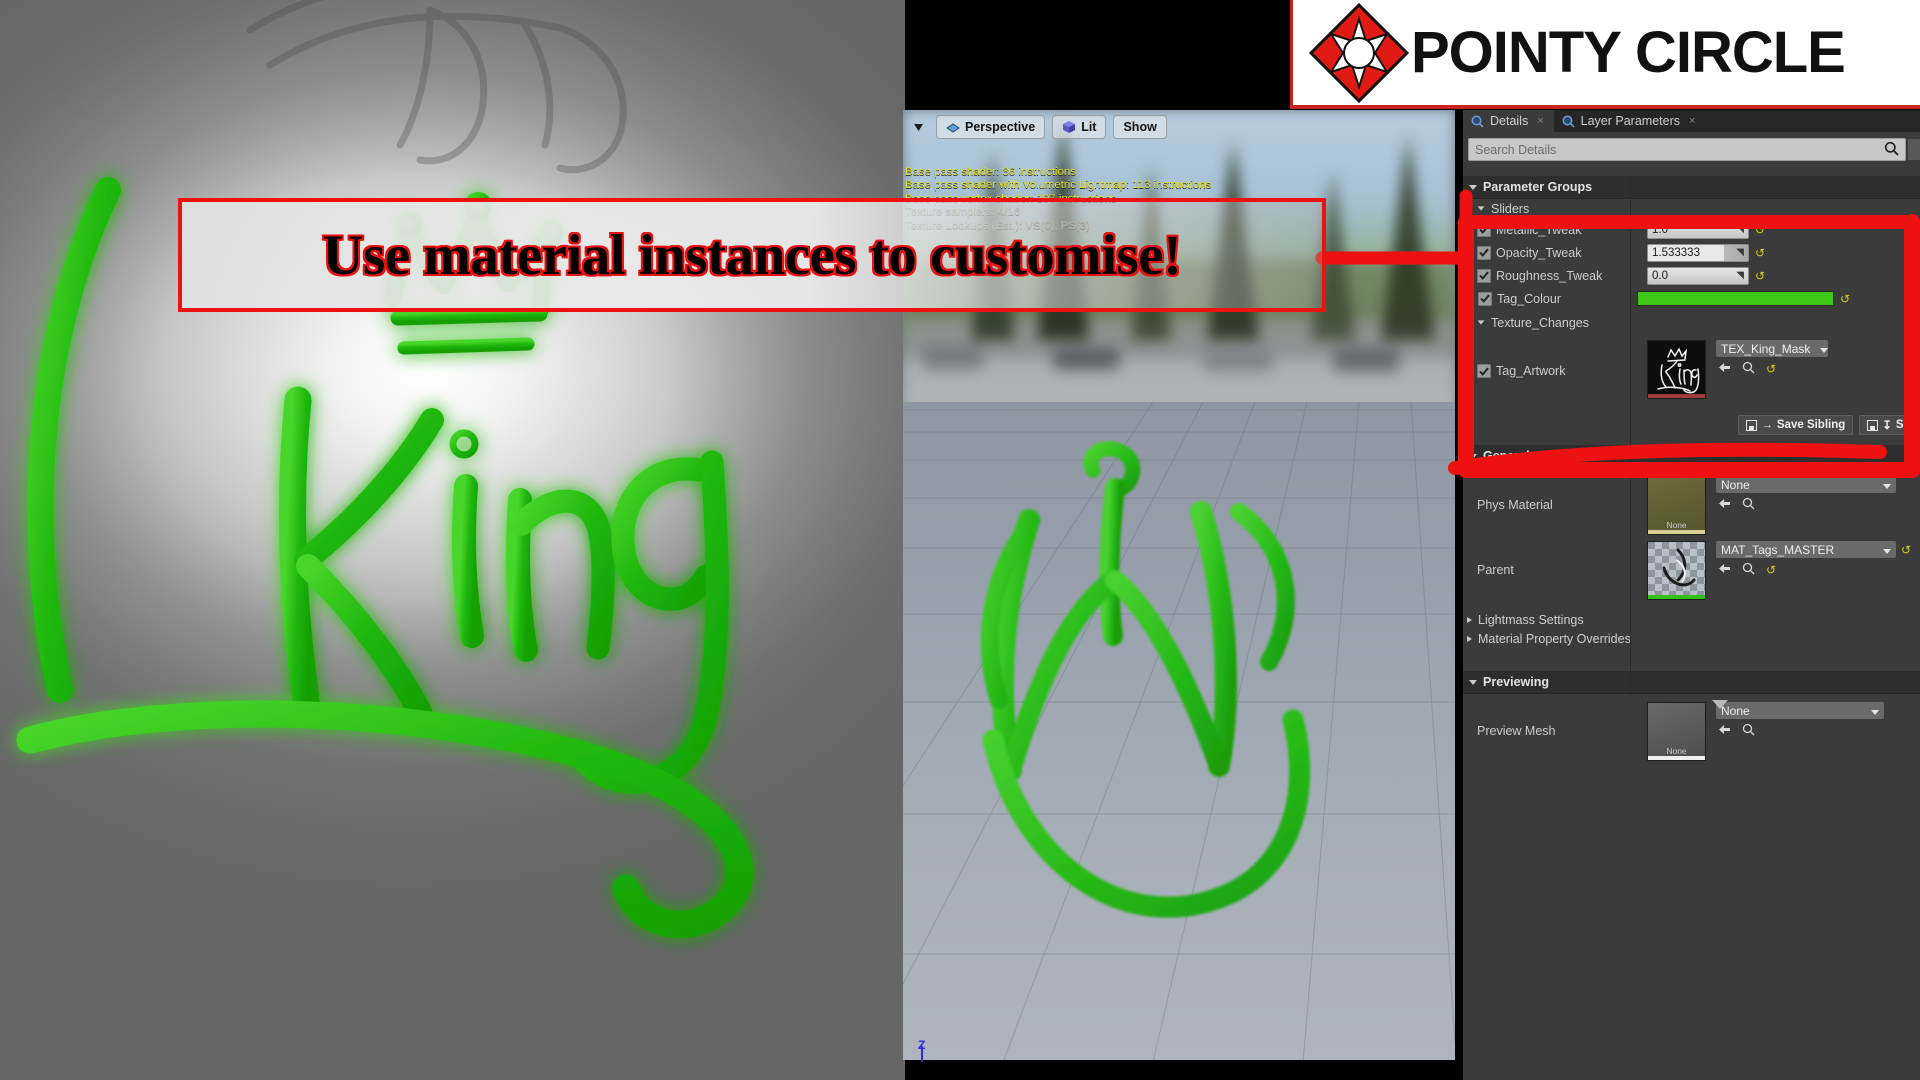 The height and width of the screenshot is (1080, 1920). I want to click on parameter-row-tag-artwork: Tag_Artwork TEX_King_Mask ↺, so click(1691, 369).